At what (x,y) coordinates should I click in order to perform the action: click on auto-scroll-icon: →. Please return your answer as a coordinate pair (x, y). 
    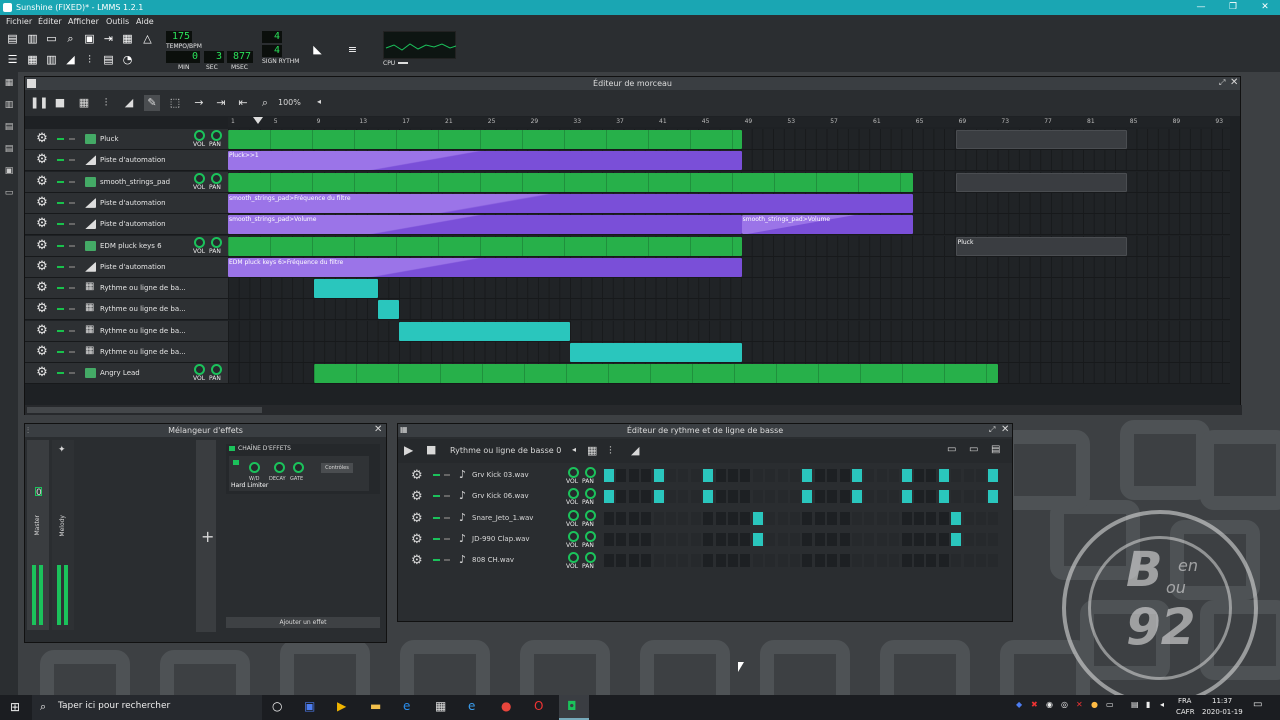
    Looking at the image, I should click on (199, 103).